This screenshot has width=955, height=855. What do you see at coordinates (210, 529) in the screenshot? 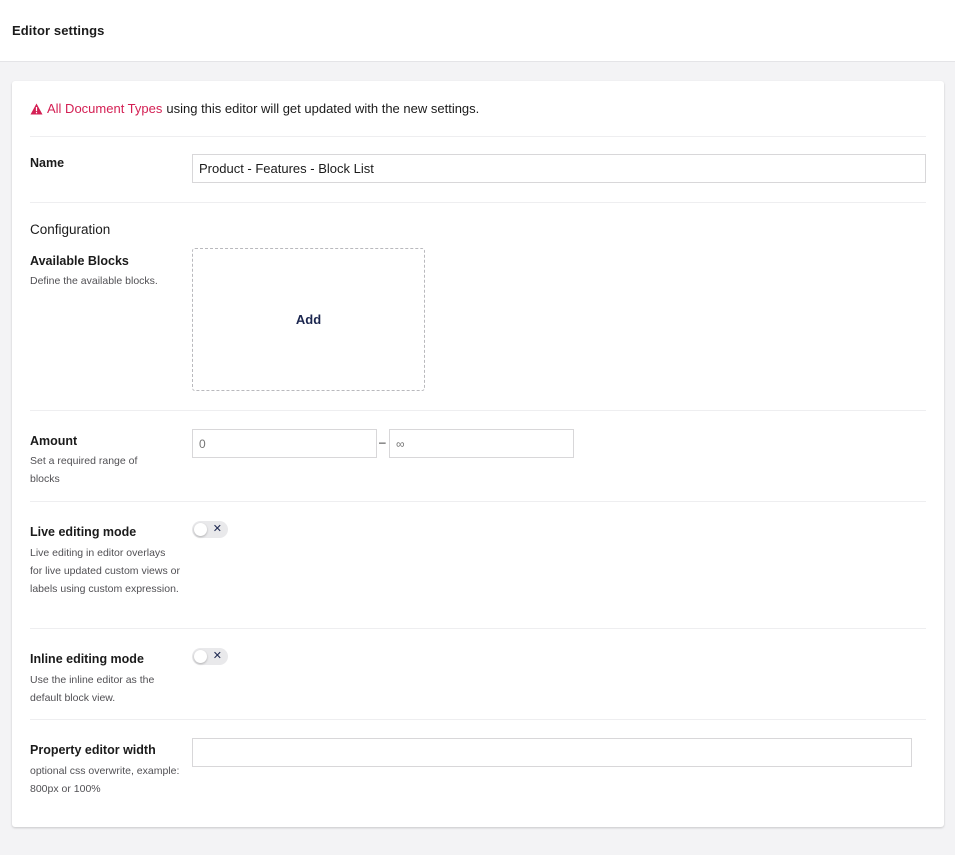
I see `live-editing-toggle: ✕` at bounding box center [210, 529].